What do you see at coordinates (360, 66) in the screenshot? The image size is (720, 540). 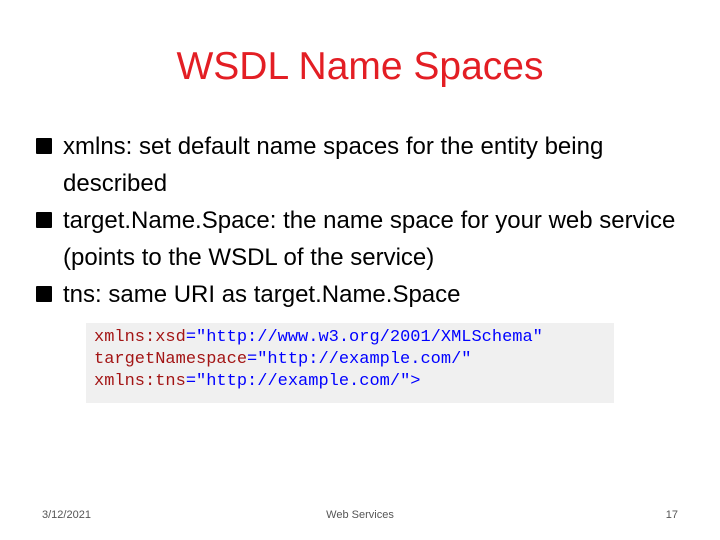 I see `slide-title: WSDL Name Spaces` at bounding box center [360, 66].